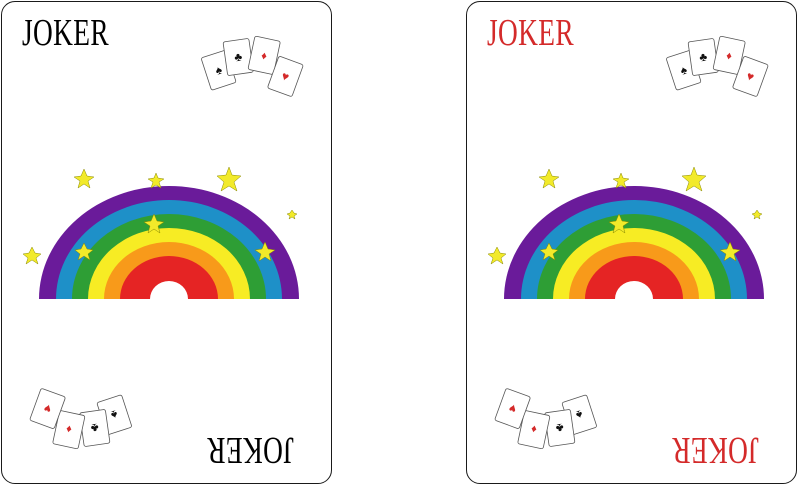 The width and height of the screenshot is (800, 486). Describe the element at coordinates (238, 57) in the screenshot. I see `ace-card-club-1: ♣` at that location.